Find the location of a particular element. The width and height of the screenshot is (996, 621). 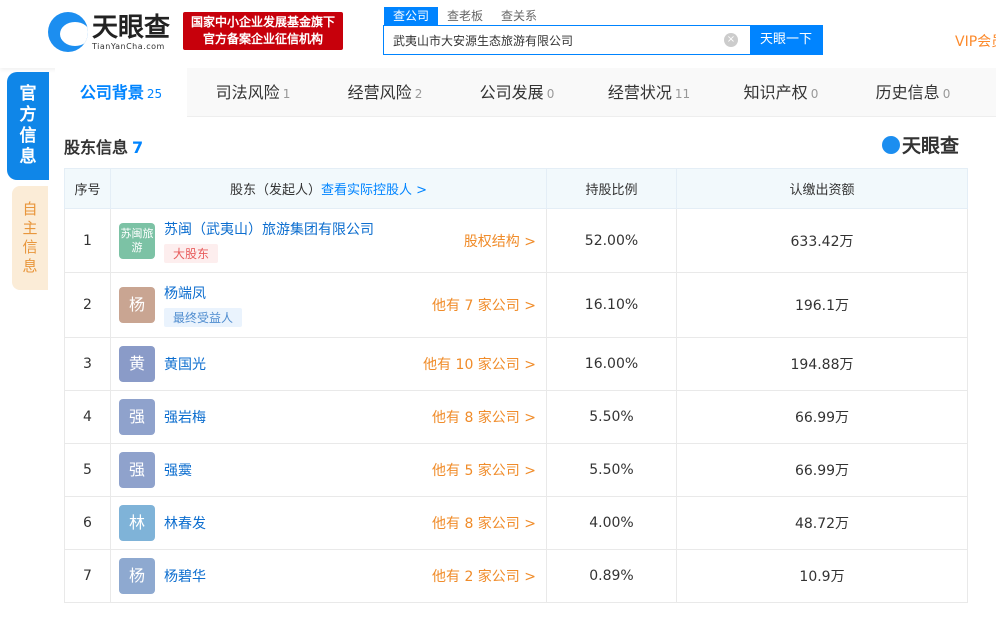

holder-tag: 大股东 is located at coordinates (191, 253).